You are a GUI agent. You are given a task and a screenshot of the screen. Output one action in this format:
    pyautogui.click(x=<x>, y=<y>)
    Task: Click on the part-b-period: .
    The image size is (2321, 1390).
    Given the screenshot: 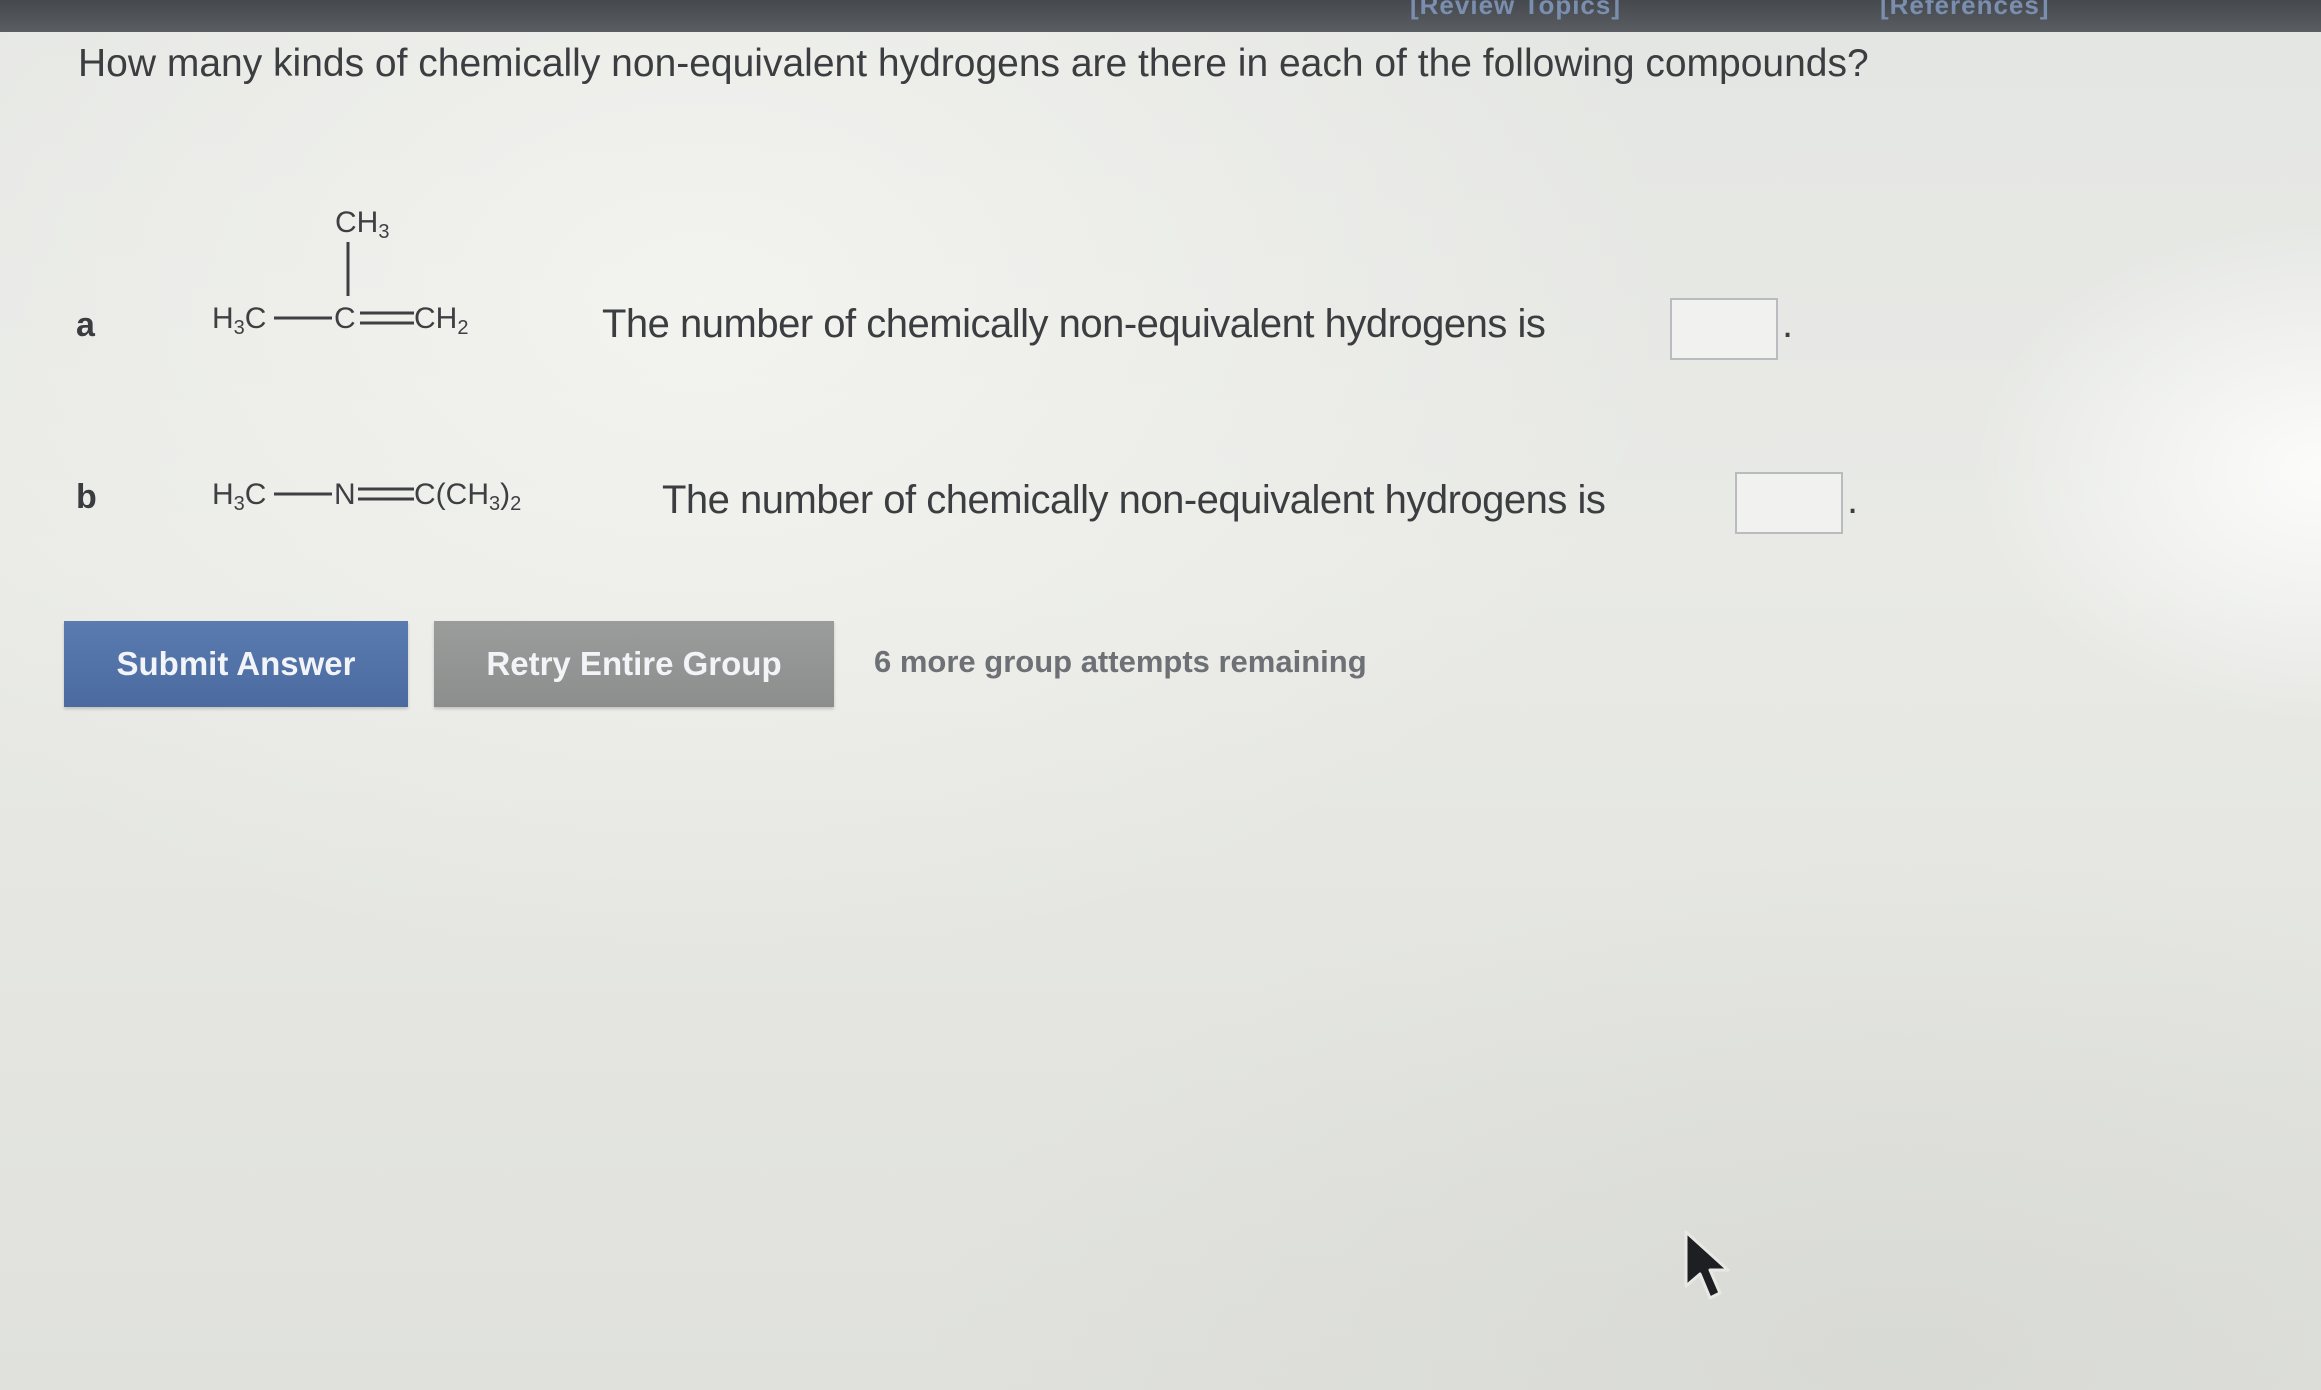 What is the action you would take?
    pyautogui.click(x=1853, y=500)
    